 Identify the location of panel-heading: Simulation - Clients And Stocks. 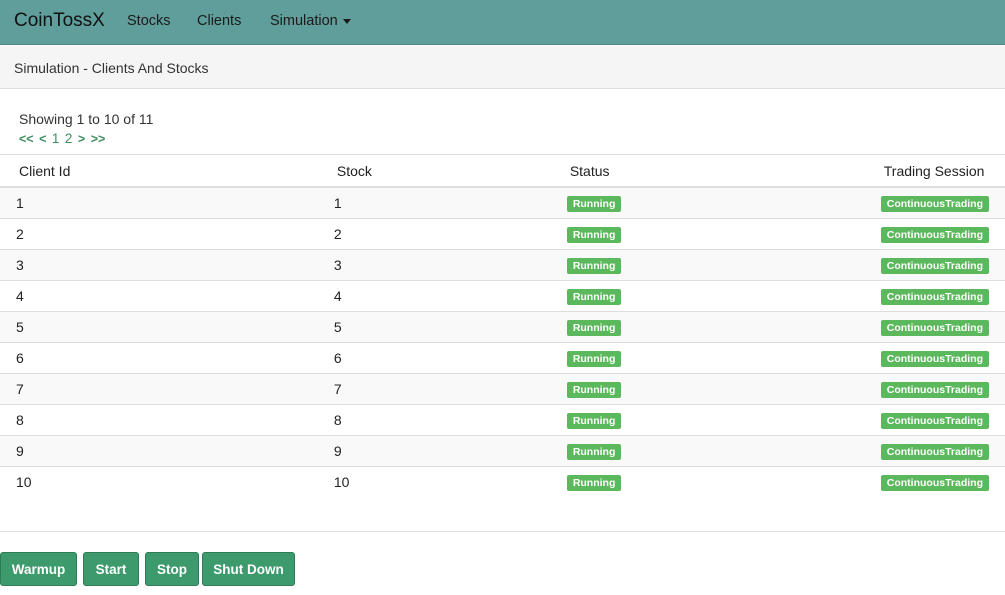
(502, 67).